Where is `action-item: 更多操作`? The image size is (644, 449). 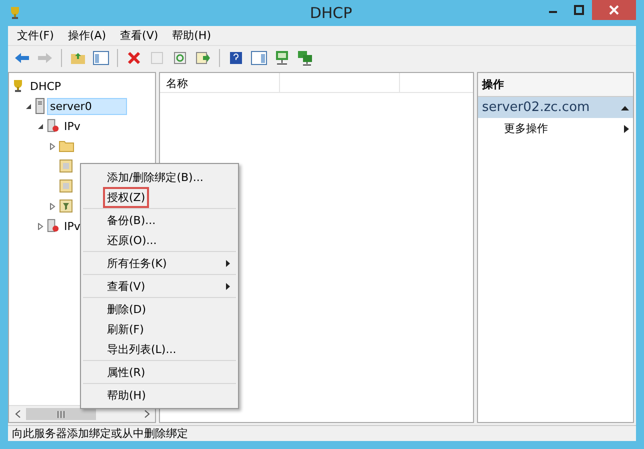 action-item: 更多操作 is located at coordinates (555, 128).